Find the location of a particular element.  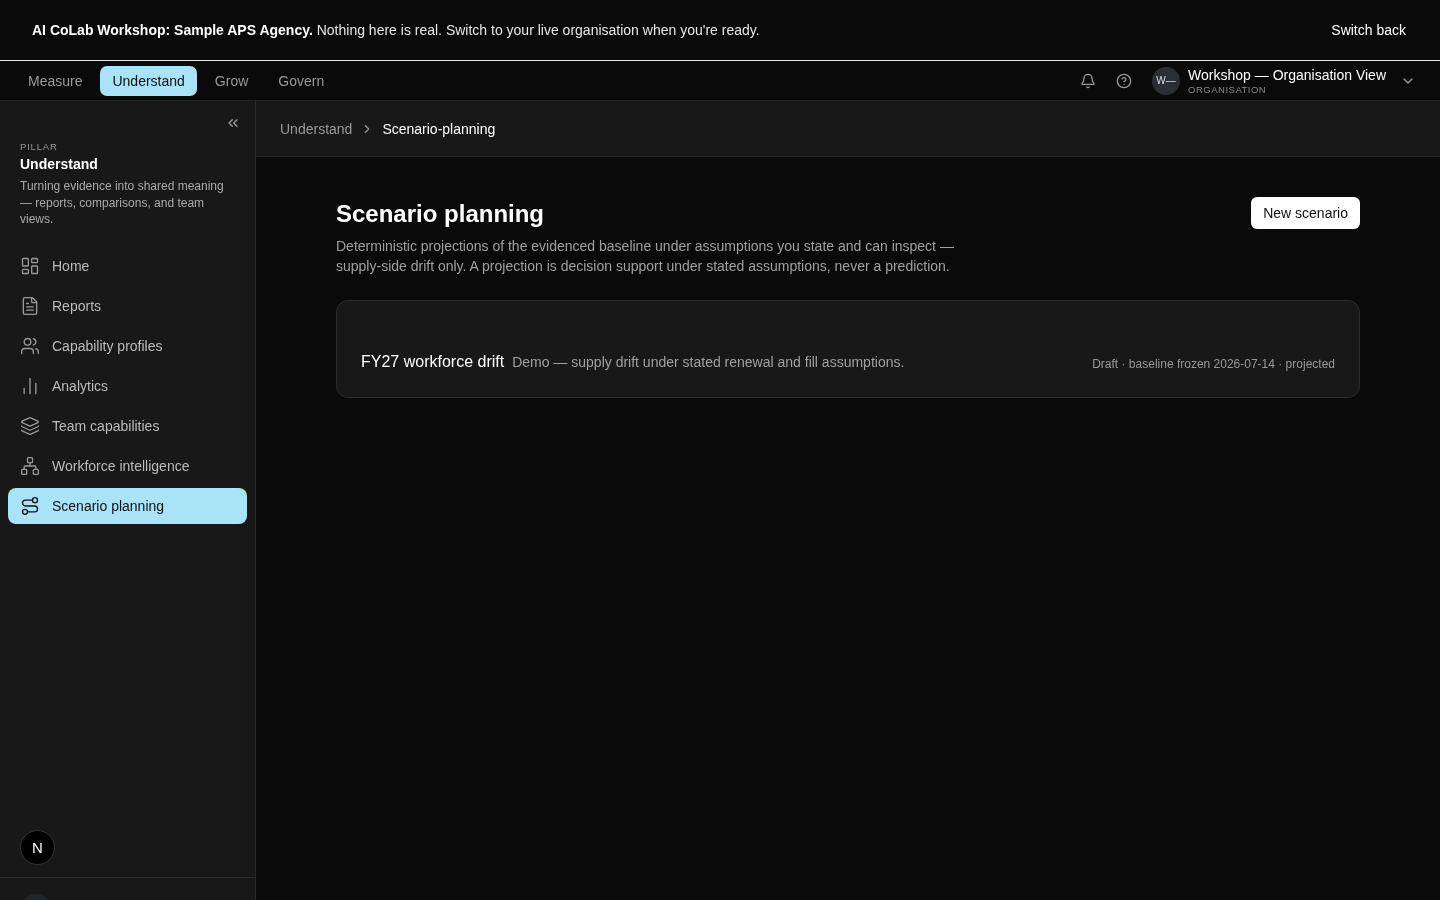

sidebar-item: Team capabilities is located at coordinates (127, 425).